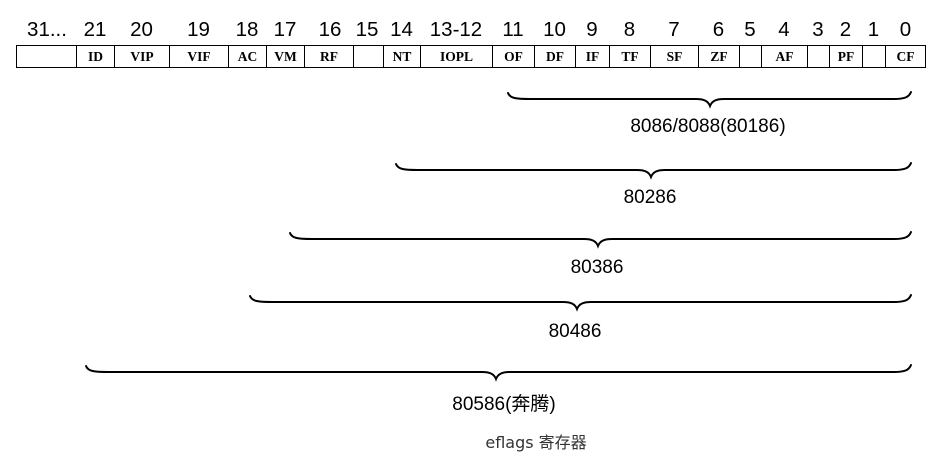 The width and height of the screenshot is (947, 466). What do you see at coordinates (575, 331) in the screenshot?
I see `coverage-label-80486: 80486` at bounding box center [575, 331].